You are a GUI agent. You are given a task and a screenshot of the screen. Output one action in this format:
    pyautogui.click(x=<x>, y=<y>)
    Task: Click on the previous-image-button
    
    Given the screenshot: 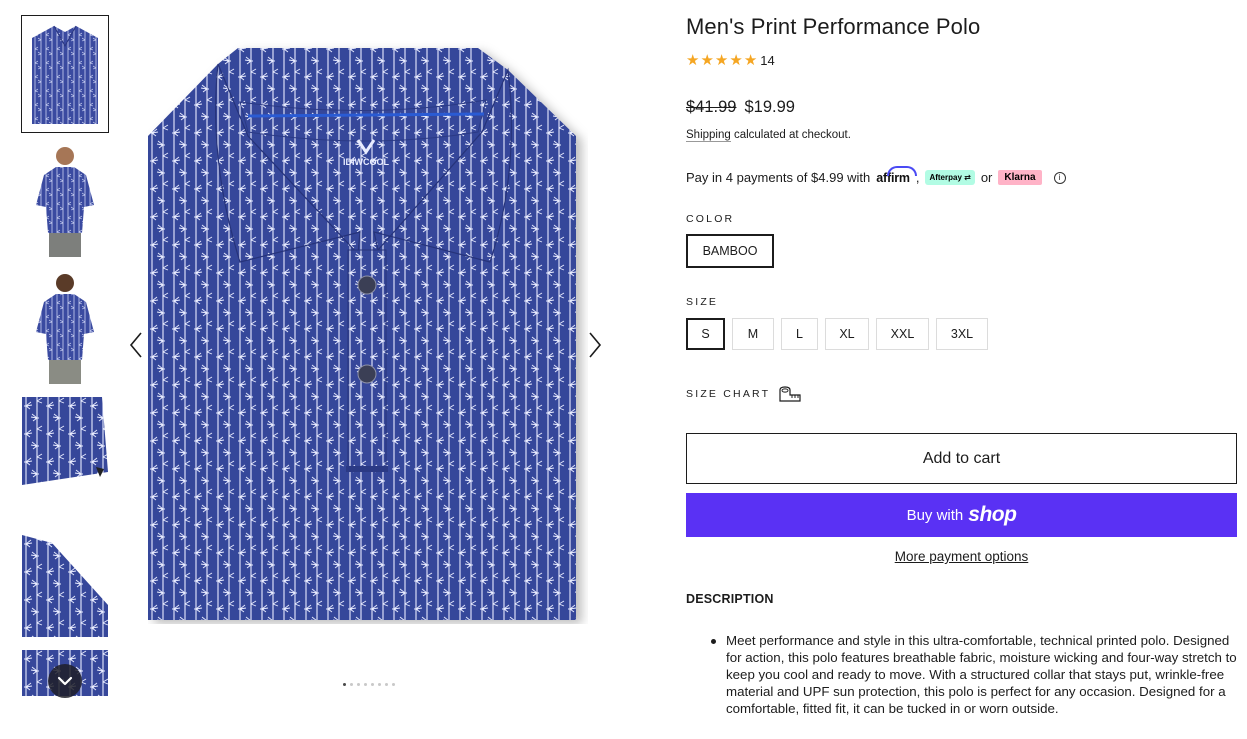 What is the action you would take?
    pyautogui.click(x=136, y=345)
    